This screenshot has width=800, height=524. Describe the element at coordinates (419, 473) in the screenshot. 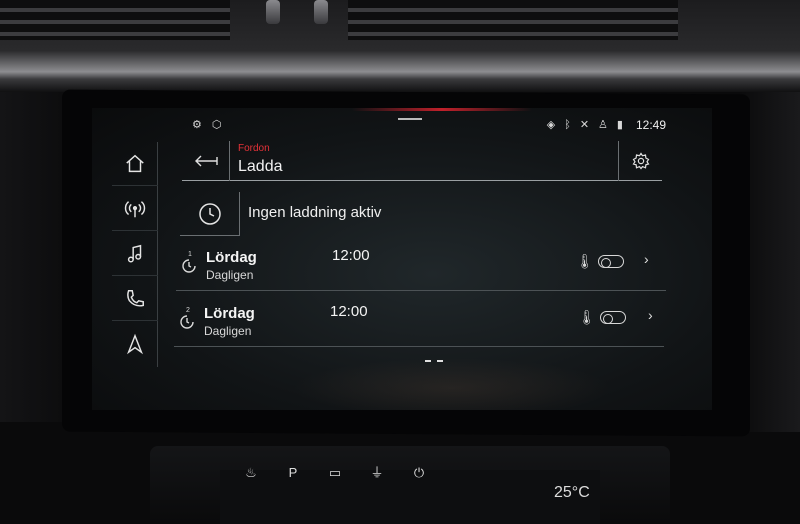

I see `power-icon: ⏻` at that location.